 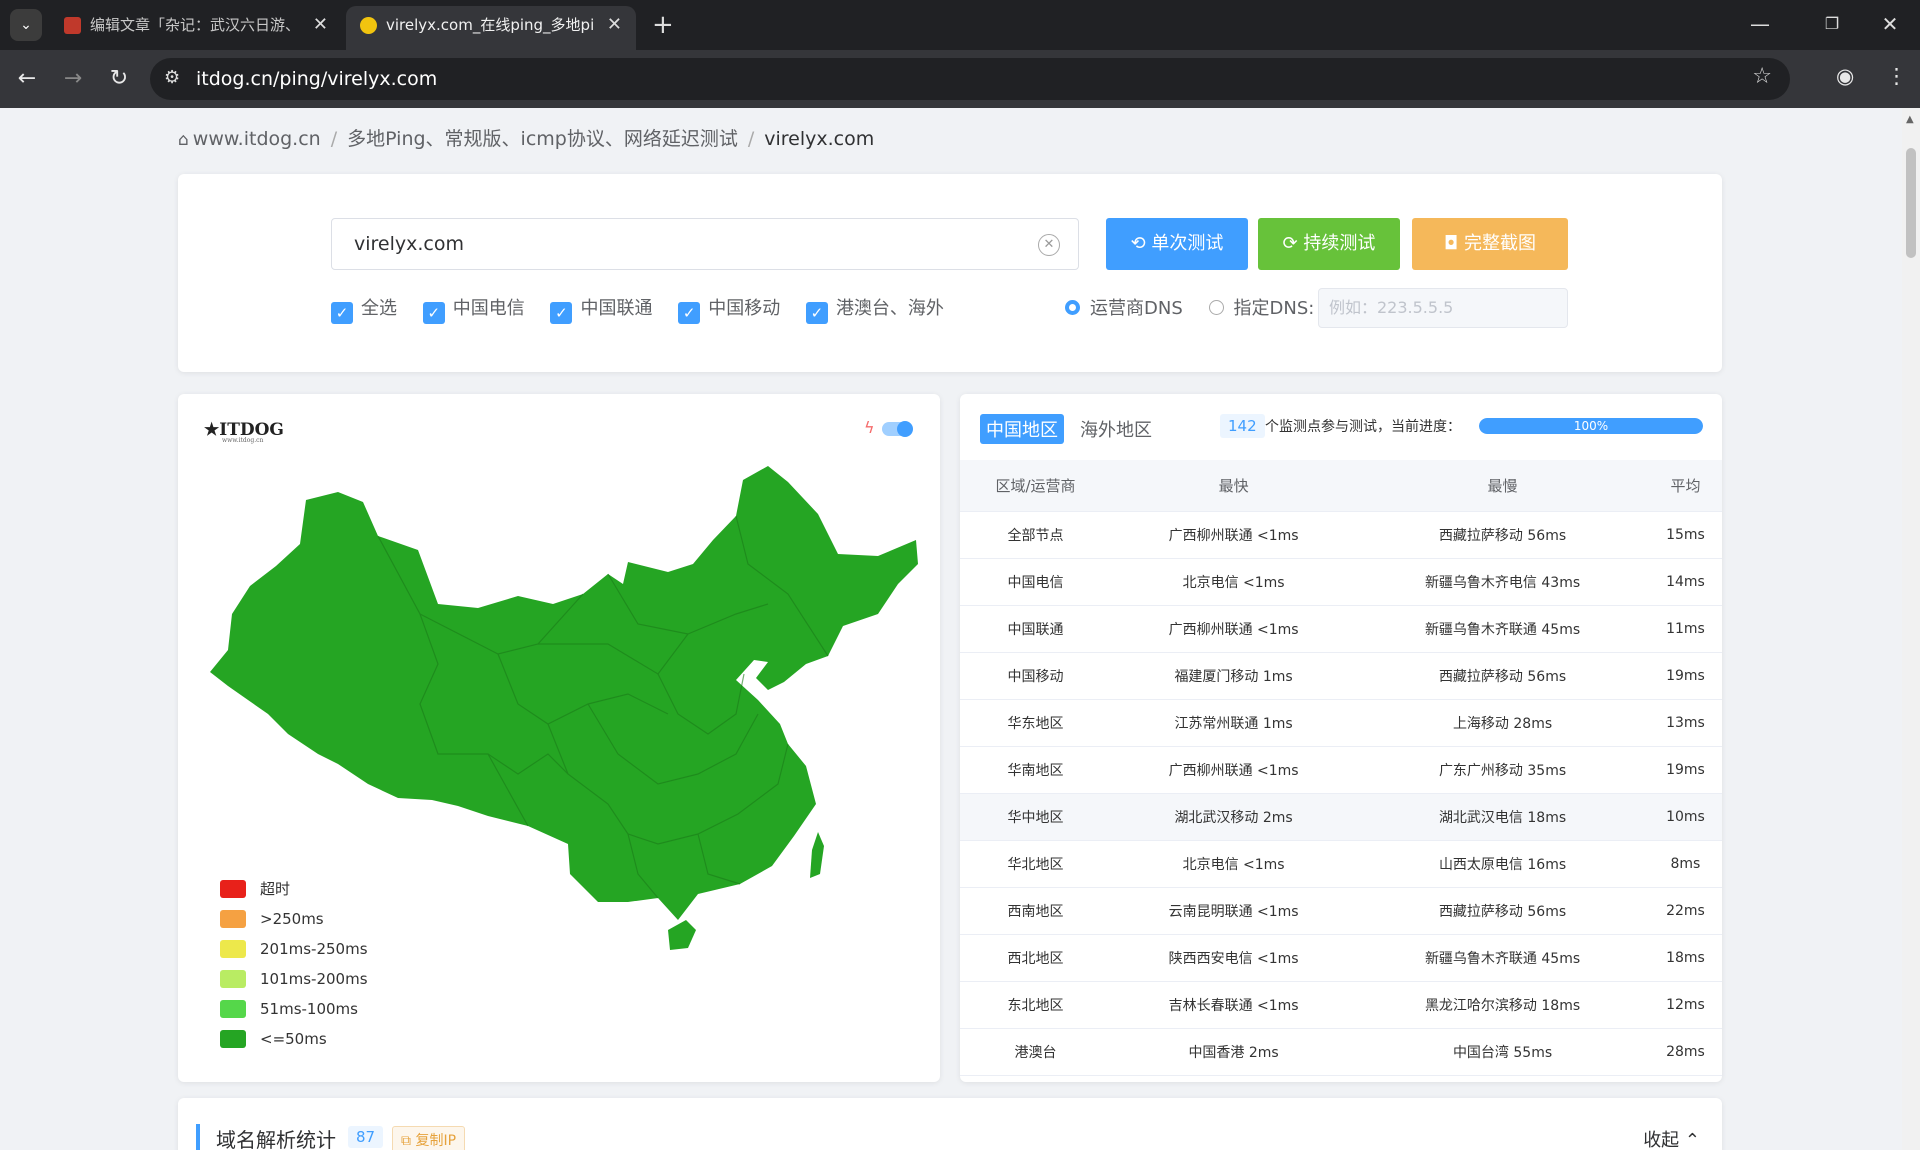 I want to click on more-menu-icon: ⋮, so click(x=1896, y=76).